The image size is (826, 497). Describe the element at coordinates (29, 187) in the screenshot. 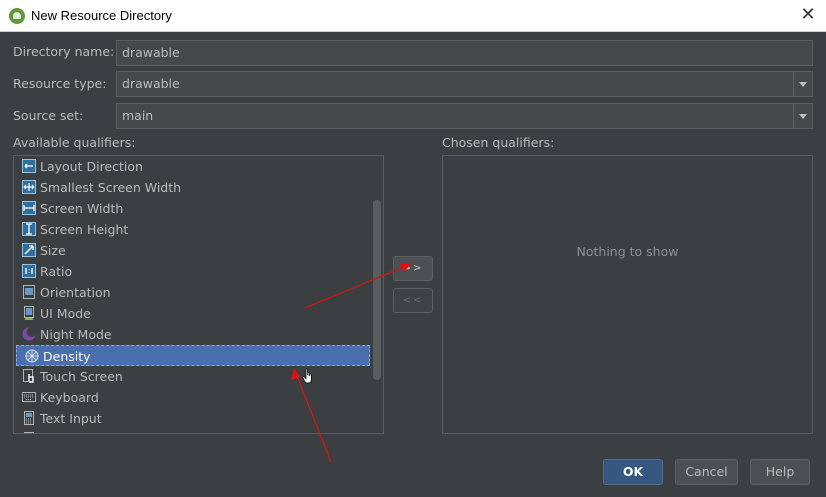

I see `smallest-width-icon` at that location.